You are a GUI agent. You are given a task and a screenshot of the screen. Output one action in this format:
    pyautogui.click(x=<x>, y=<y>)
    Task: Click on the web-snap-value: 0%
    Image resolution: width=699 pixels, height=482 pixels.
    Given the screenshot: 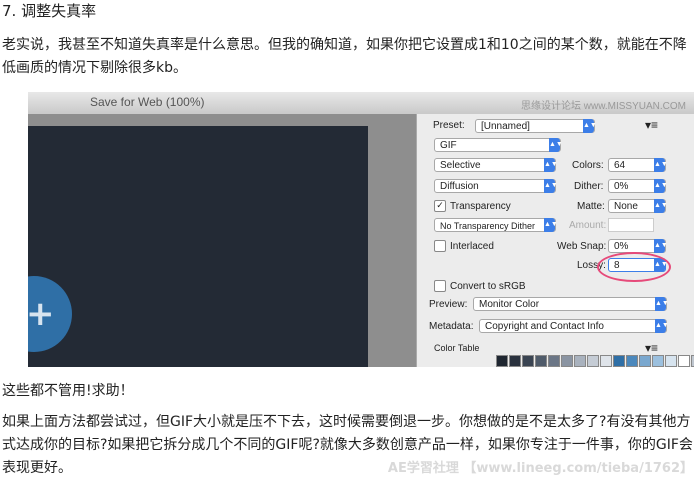 What is the action you would take?
    pyautogui.click(x=621, y=246)
    